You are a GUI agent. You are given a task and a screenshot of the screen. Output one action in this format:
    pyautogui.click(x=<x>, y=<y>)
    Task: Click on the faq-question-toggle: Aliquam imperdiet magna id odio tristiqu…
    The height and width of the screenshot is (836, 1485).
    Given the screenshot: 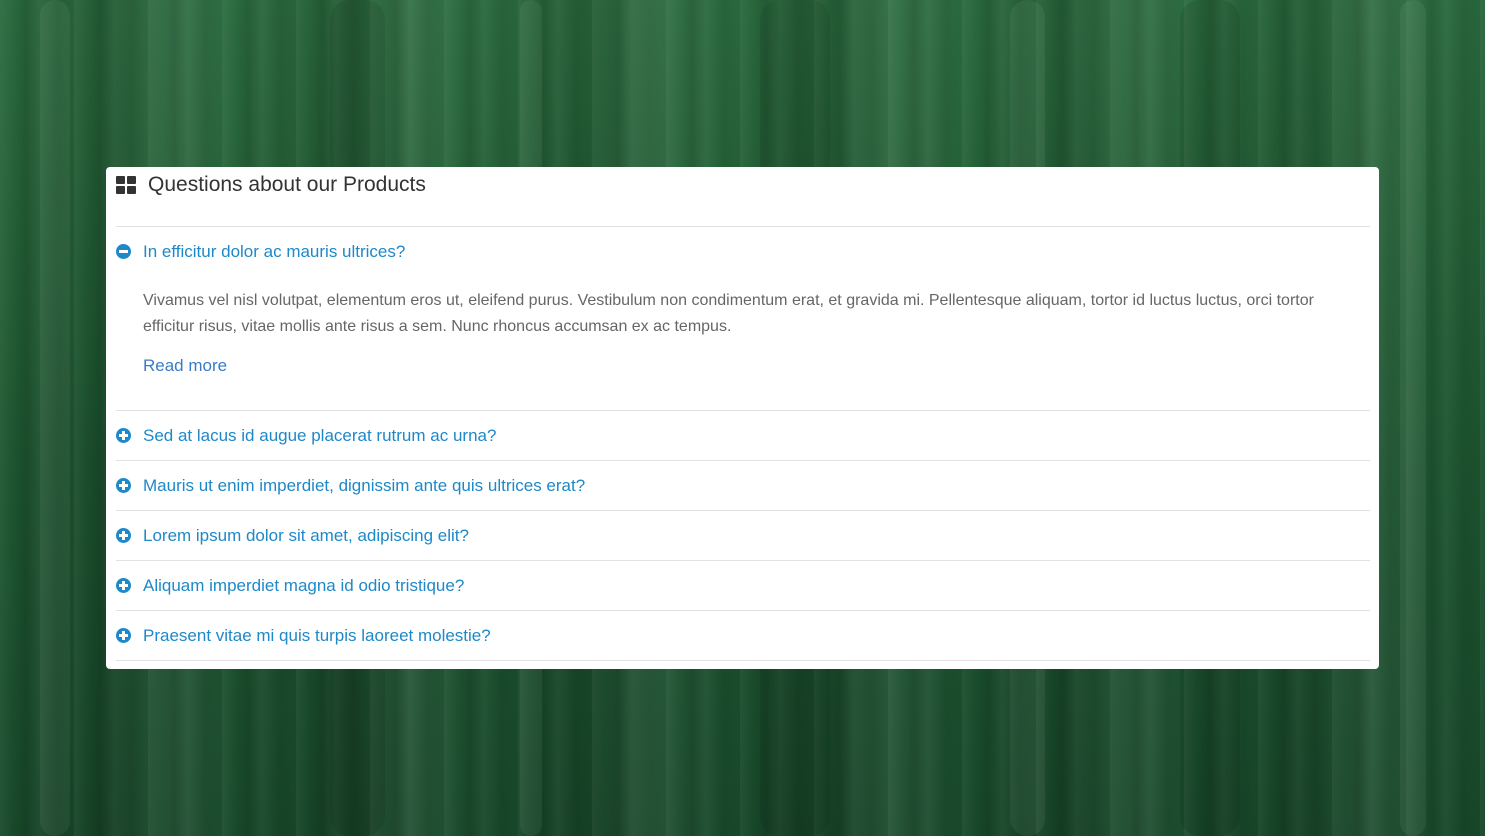 What is the action you would take?
    pyautogui.click(x=743, y=585)
    